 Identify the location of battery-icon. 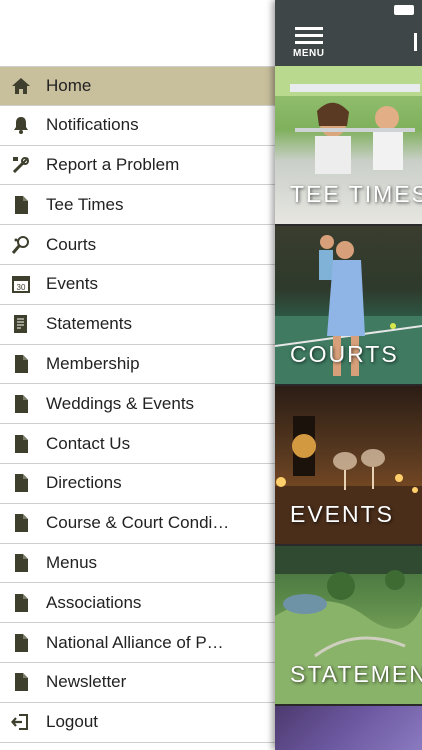
(404, 10).